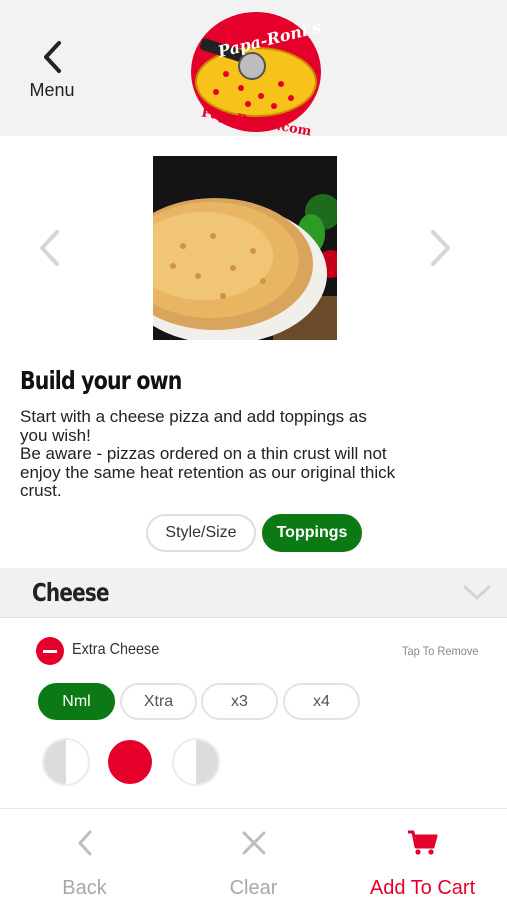 The height and width of the screenshot is (900, 507). What do you see at coordinates (422, 842) in the screenshot?
I see `cart-icon` at bounding box center [422, 842].